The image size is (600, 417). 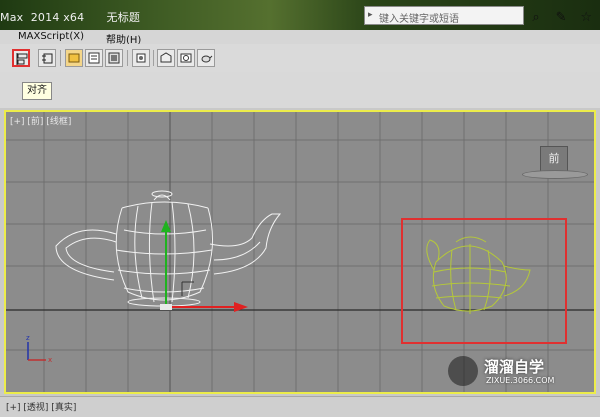 What do you see at coordinates (51, 36) in the screenshot?
I see `menu-maxscript: MAXScript(X)` at bounding box center [51, 36].